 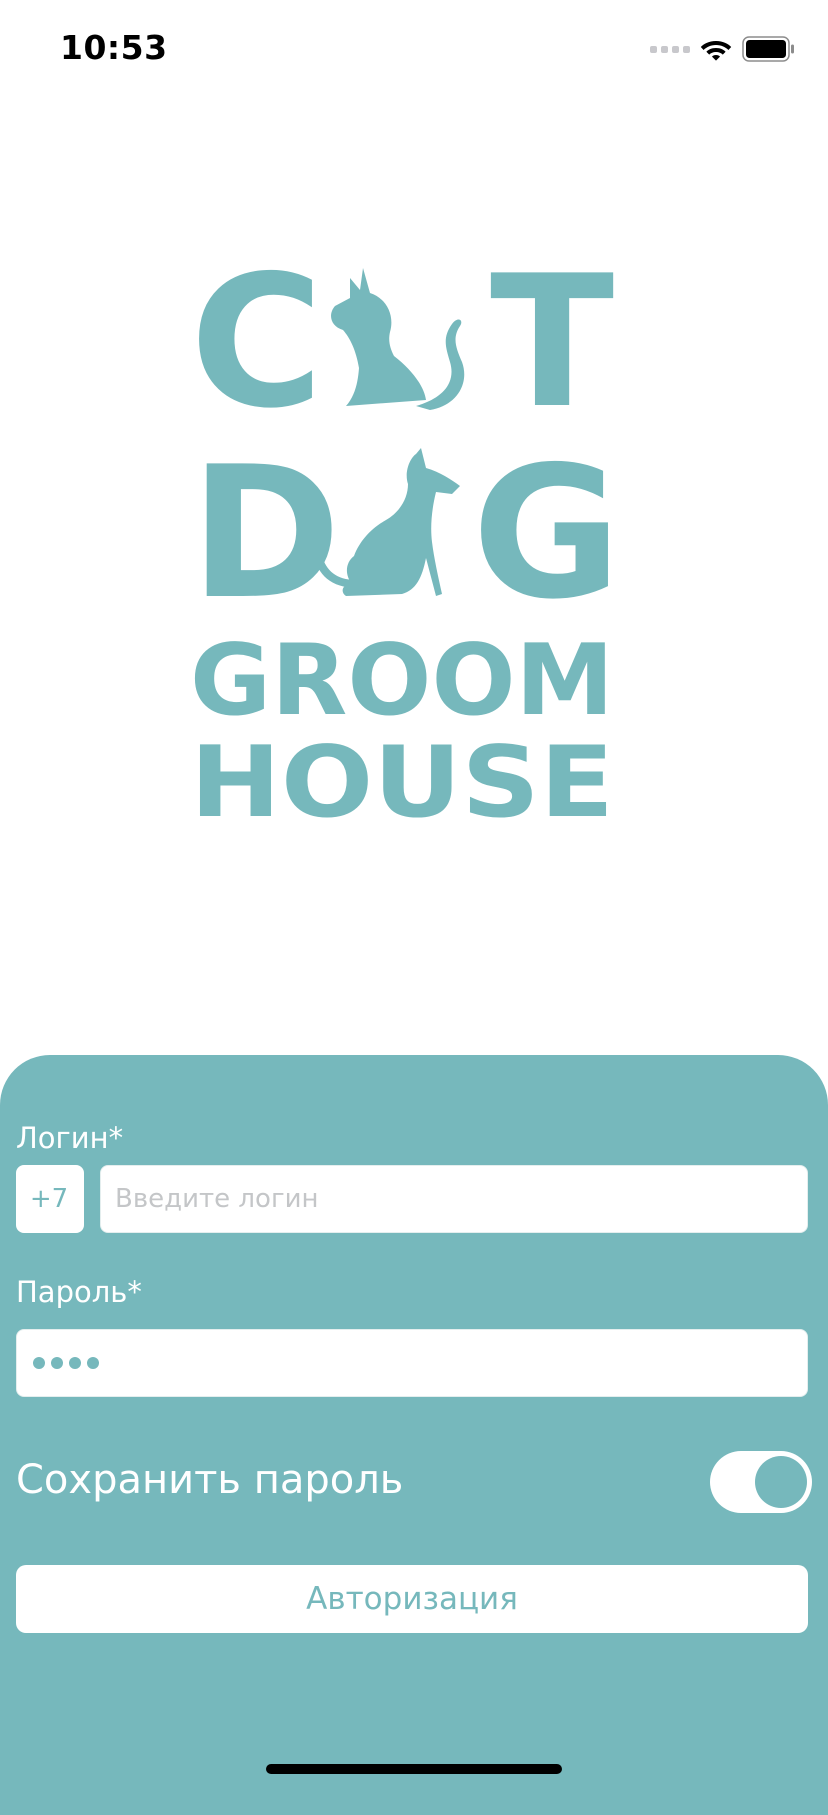 I want to click on password-field, so click(x=412, y=1363).